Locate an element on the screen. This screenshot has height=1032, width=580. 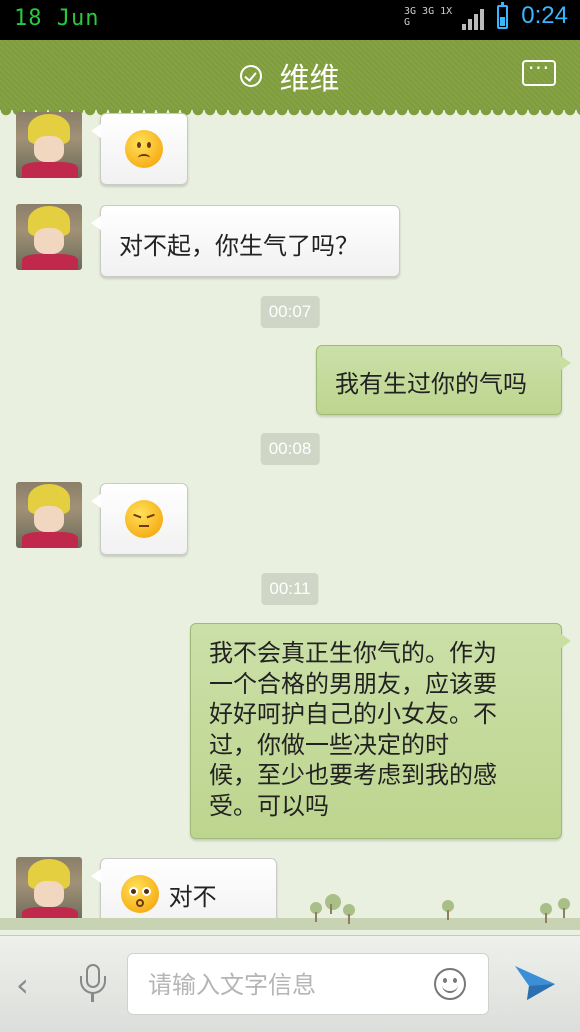
message-line: 受。可以吗 is located at coordinates (269, 805).